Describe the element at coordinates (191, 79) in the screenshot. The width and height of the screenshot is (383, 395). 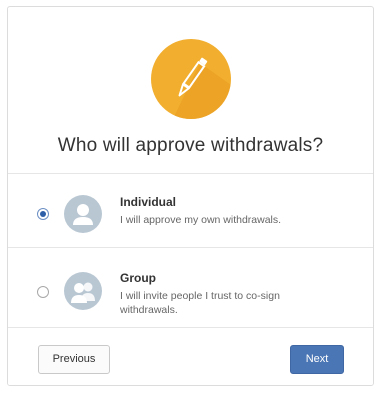
I see `pencil-icon` at that location.